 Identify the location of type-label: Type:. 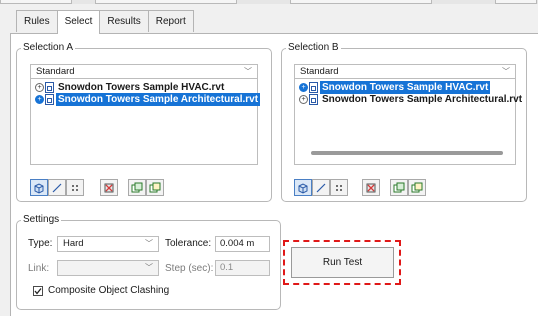
(40, 243).